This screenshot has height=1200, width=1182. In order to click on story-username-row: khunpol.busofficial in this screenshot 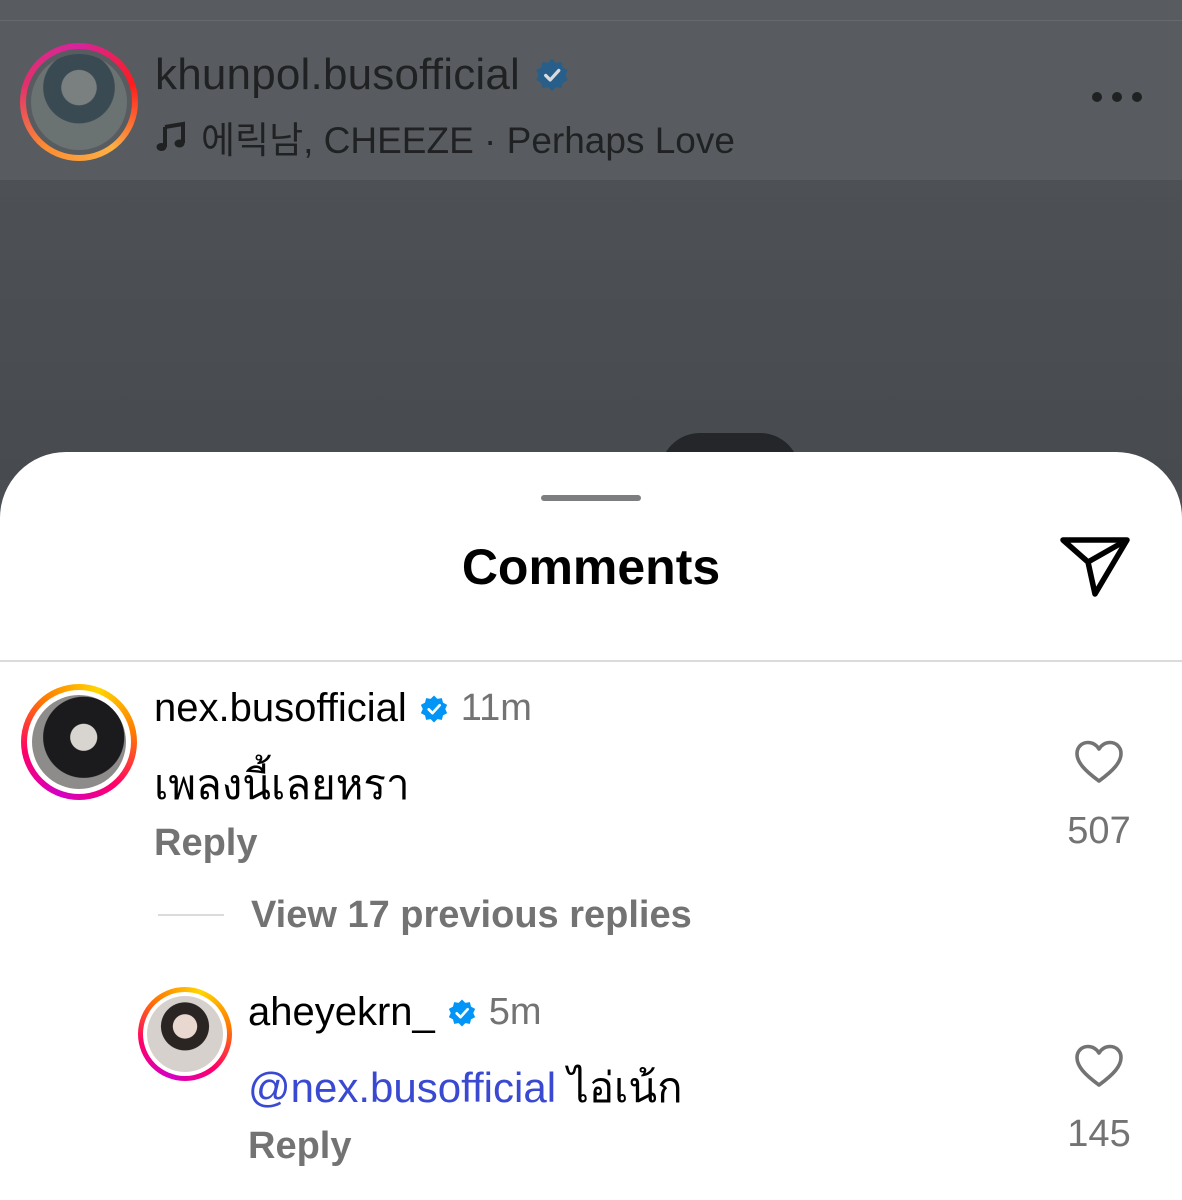, I will do `click(362, 75)`.